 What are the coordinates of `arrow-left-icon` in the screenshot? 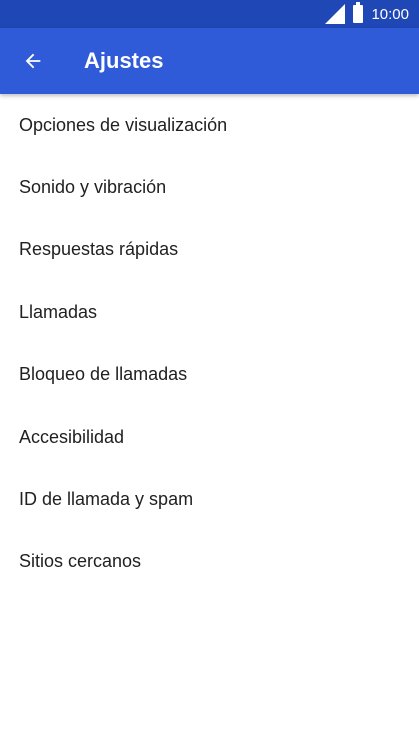 It's located at (33, 61).